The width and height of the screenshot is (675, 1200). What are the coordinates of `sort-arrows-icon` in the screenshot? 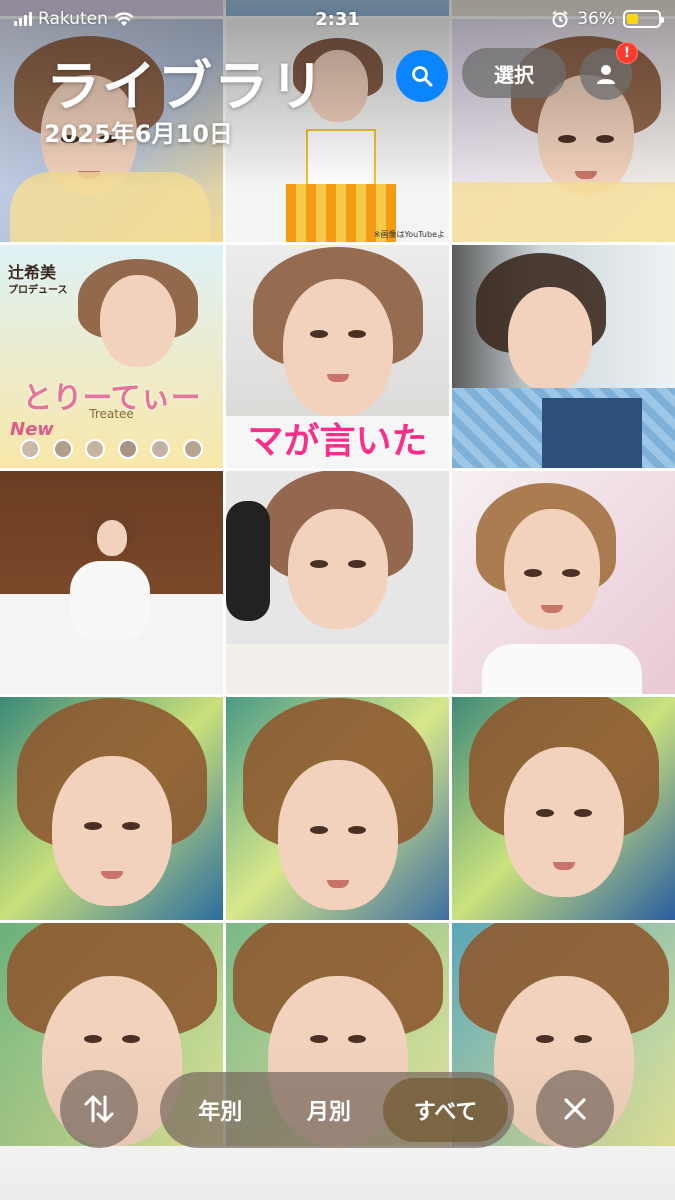 It's located at (99, 1109).